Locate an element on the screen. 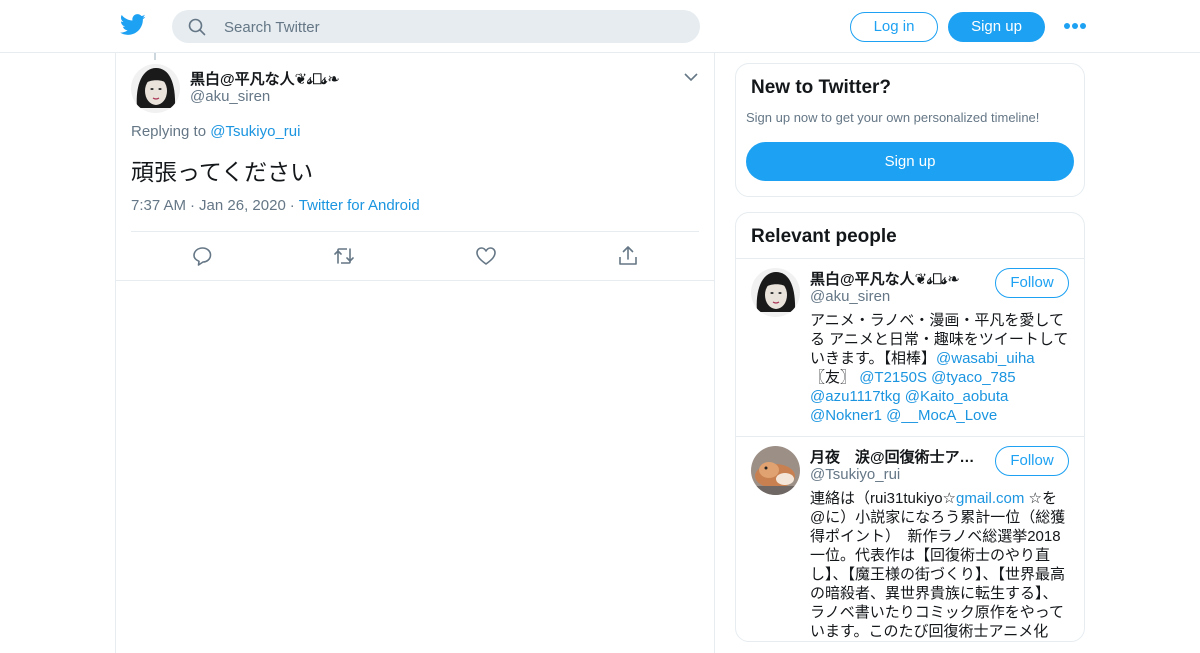 The width and height of the screenshot is (1200, 653). share-icon is located at coordinates (628, 256).